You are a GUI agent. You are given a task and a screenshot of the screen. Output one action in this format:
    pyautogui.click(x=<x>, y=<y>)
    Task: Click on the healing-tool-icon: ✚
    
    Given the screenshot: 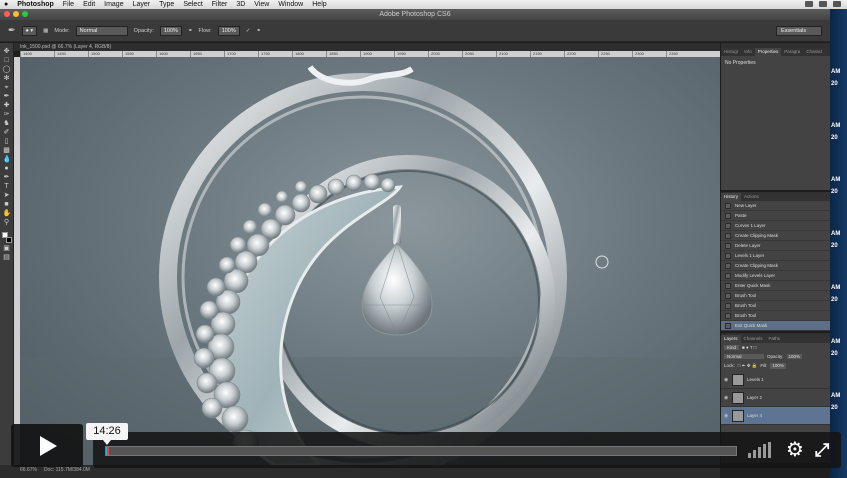 What is the action you would take?
    pyautogui.click(x=7, y=106)
    